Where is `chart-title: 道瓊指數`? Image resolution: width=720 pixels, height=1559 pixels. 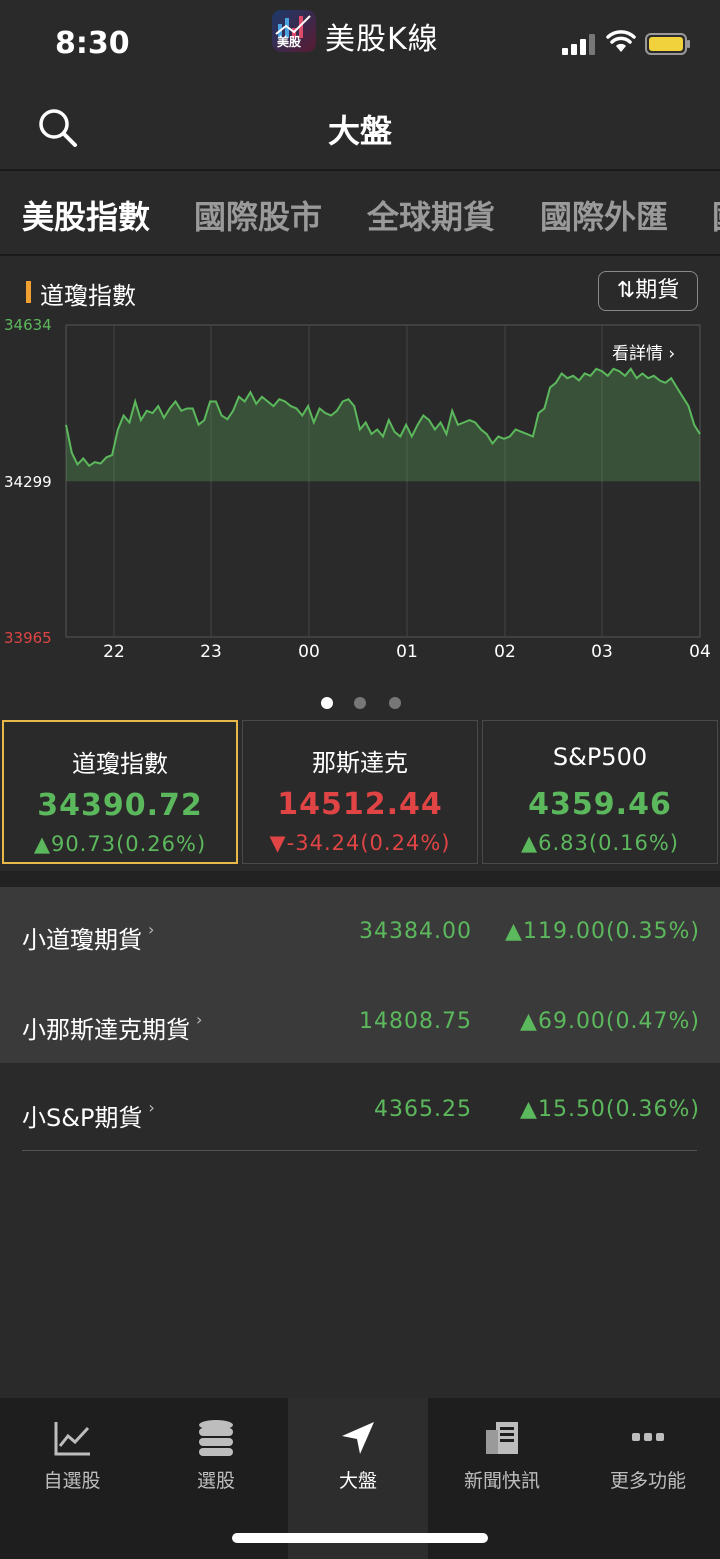
chart-title: 道瓊指數 is located at coordinates (88, 296).